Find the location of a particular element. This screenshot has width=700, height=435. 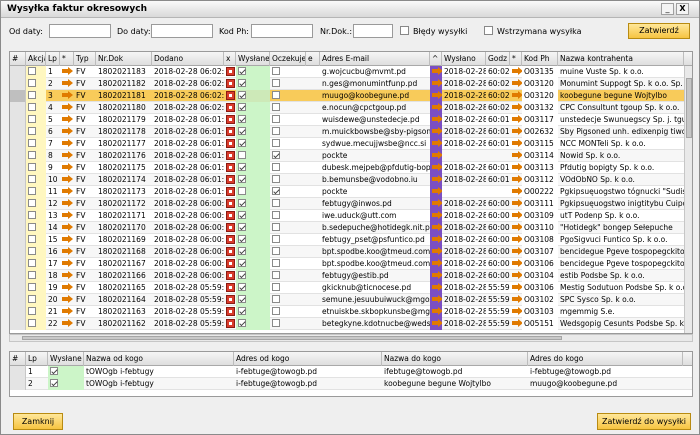

header-col-dodano: Dodano is located at coordinates (188, 59).